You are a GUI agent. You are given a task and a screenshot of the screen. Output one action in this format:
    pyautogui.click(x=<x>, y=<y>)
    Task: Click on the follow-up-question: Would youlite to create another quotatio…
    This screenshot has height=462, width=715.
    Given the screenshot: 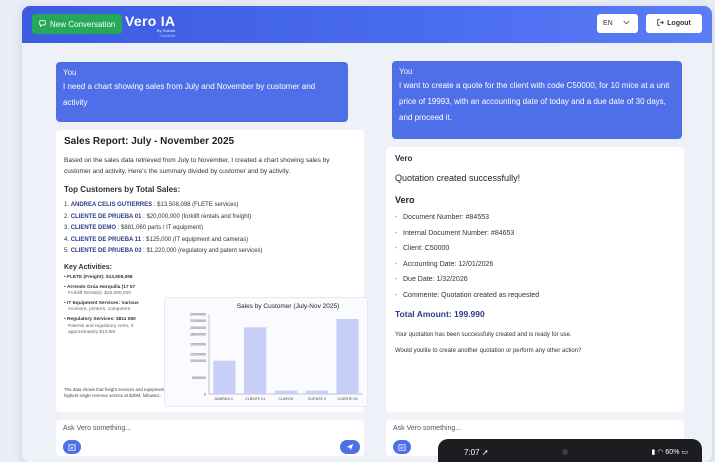 What is the action you would take?
    pyautogui.click(x=488, y=351)
    